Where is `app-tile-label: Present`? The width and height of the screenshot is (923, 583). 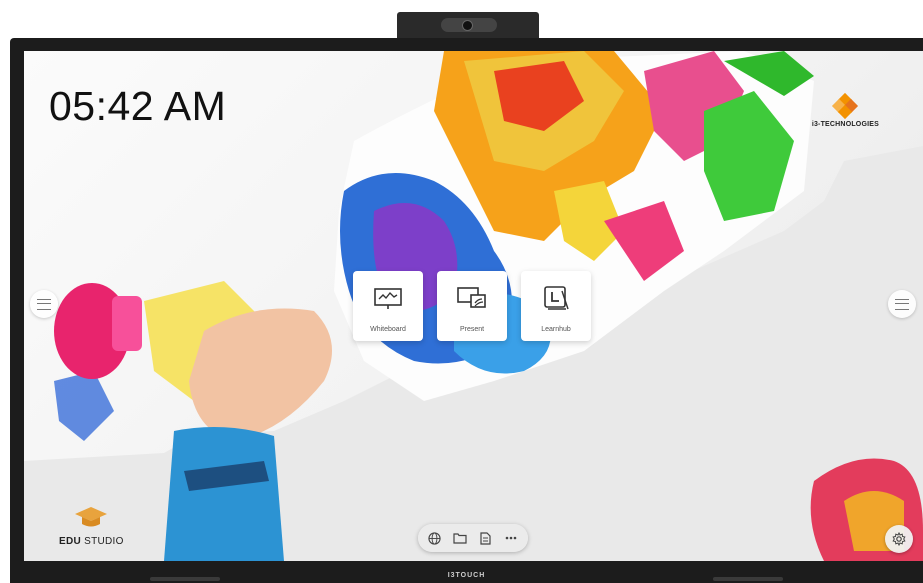 app-tile-label: Present is located at coordinates (472, 329).